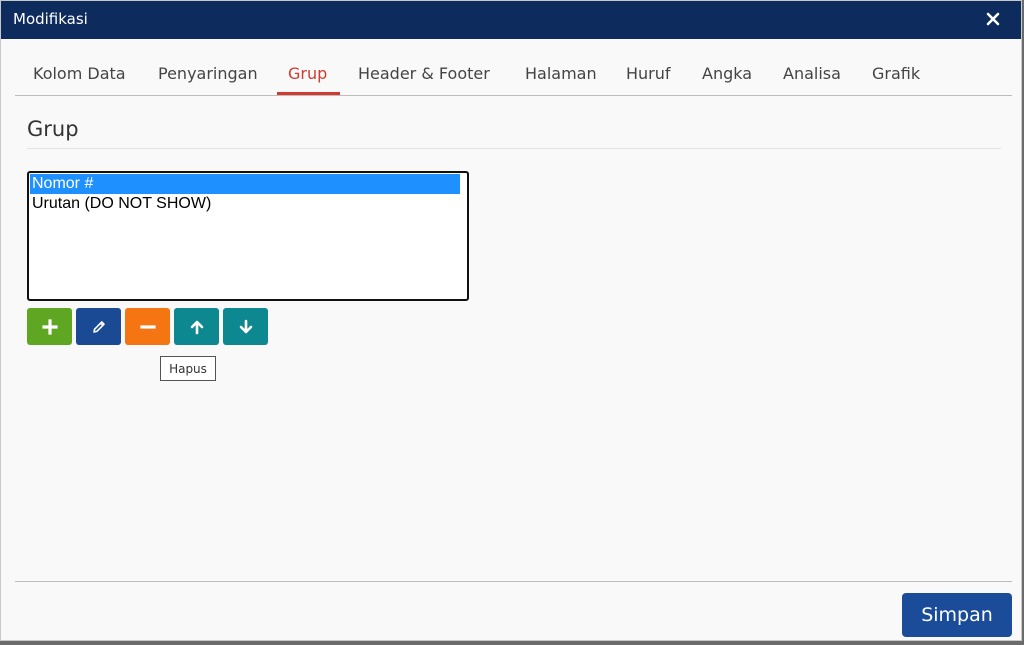 The image size is (1024, 645). I want to click on tab-angka: Angka, so click(727, 73).